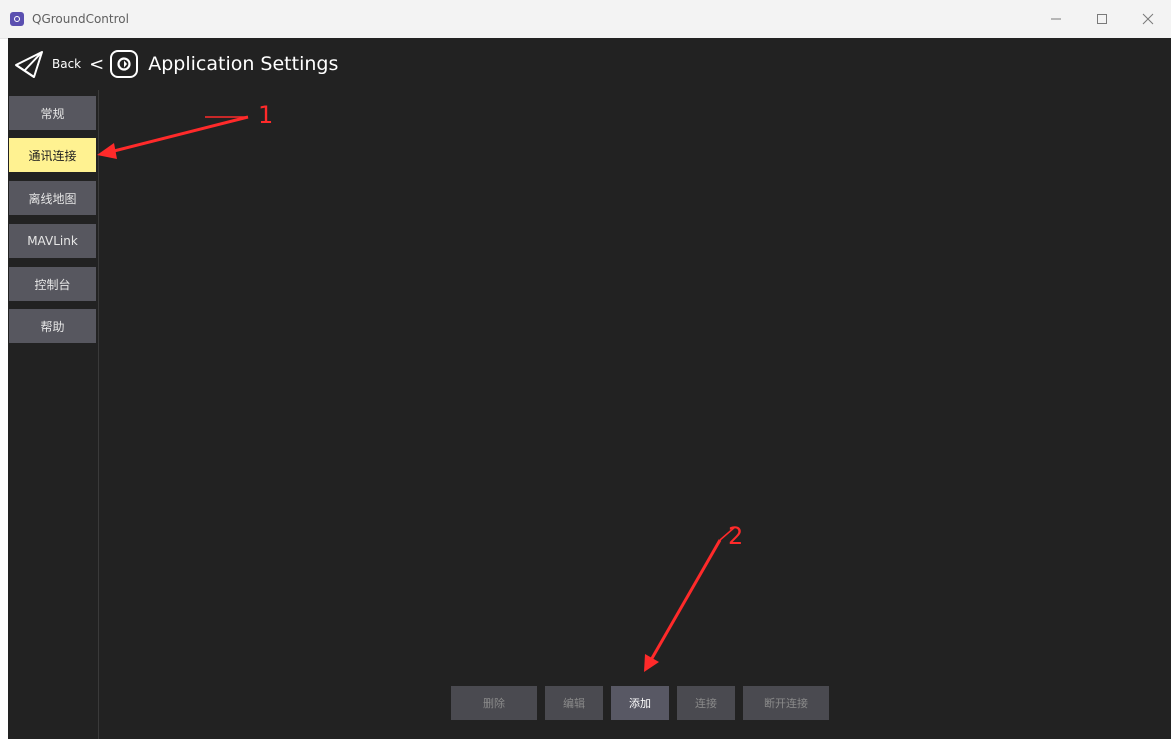 Image resolution: width=1171 pixels, height=739 pixels. I want to click on minimize-icon, so click(1056, 19).